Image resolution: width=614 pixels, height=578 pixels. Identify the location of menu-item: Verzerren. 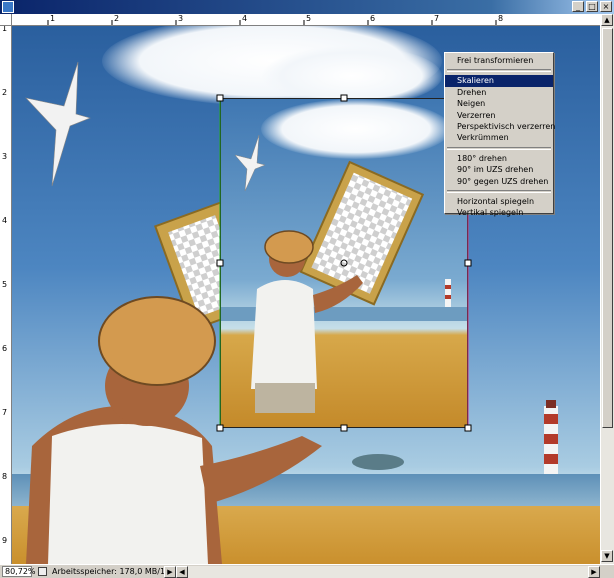
(499, 115).